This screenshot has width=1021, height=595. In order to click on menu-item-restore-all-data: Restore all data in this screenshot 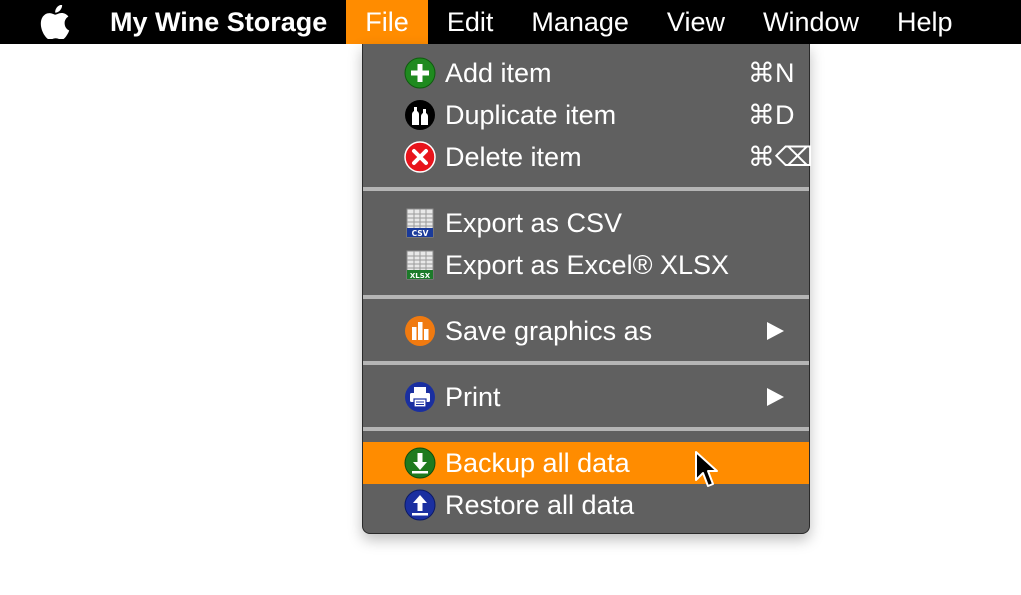, I will do `click(586, 505)`.